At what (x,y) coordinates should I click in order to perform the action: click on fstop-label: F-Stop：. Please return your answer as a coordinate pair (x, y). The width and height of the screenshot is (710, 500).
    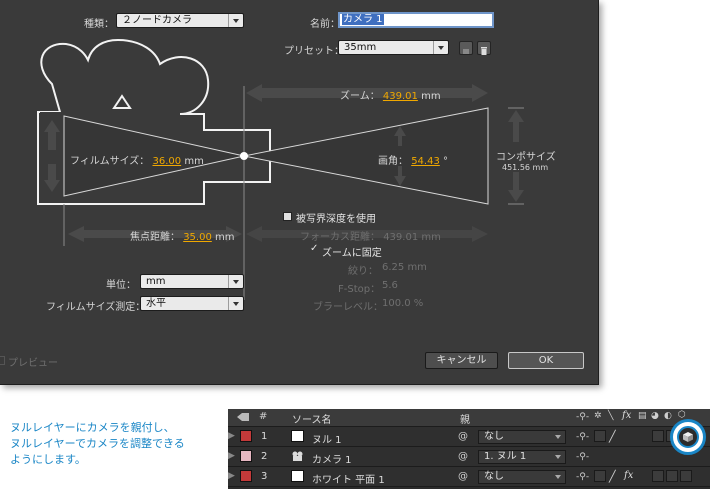
    Looking at the image, I should click on (359, 289).